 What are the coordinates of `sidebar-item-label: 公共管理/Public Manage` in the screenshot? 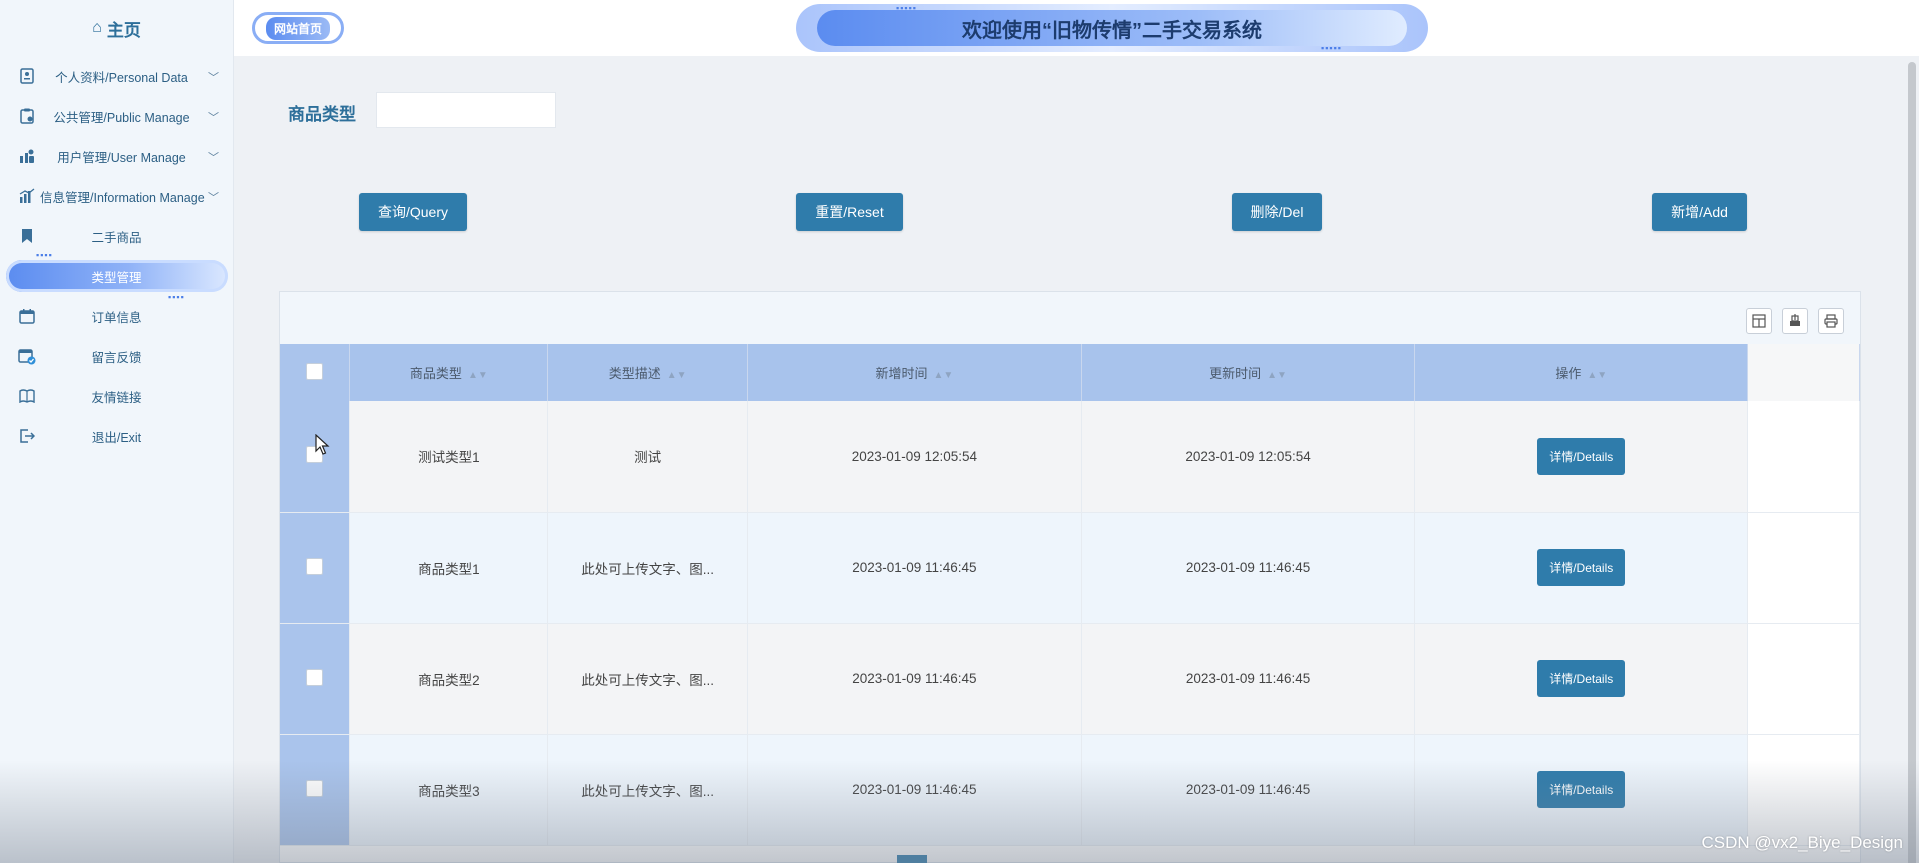 It's located at (121, 117).